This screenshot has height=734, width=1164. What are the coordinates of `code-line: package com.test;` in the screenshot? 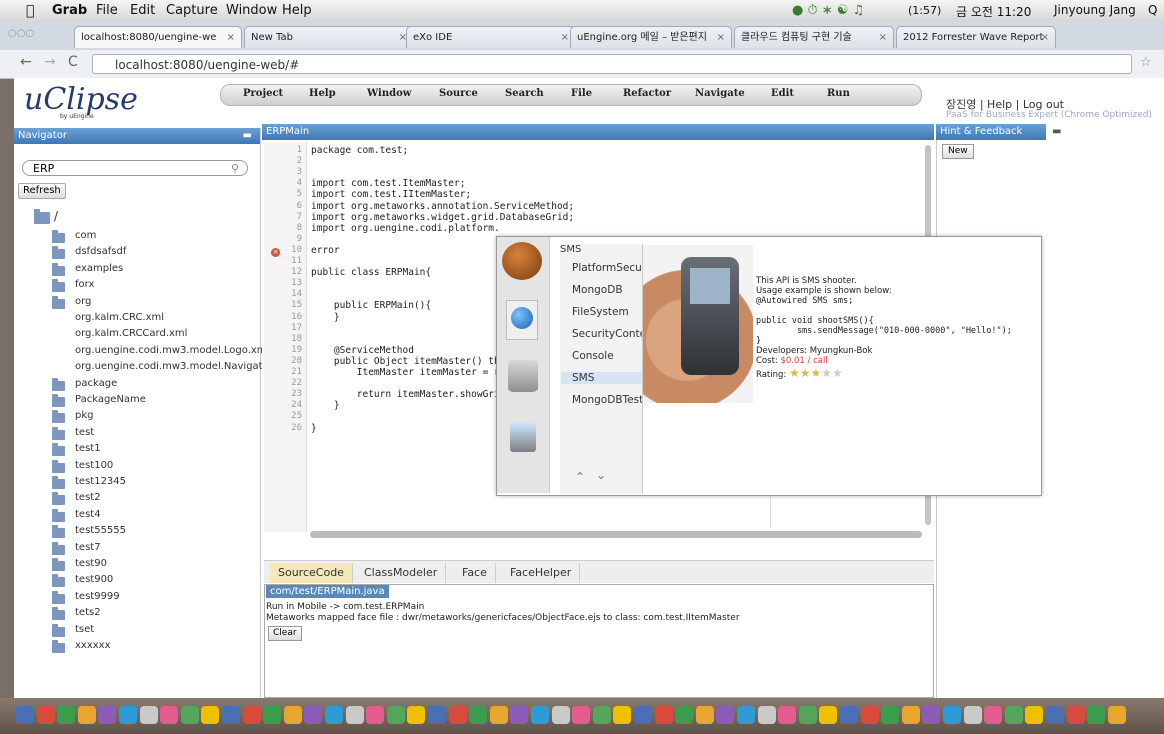 It's located at (359, 150).